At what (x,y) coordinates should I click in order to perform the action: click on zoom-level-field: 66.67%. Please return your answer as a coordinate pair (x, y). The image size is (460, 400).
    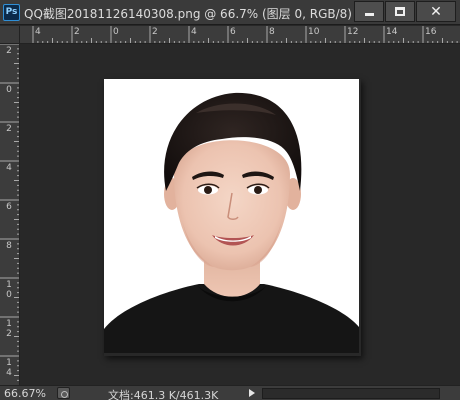
    Looking at the image, I should click on (25, 393).